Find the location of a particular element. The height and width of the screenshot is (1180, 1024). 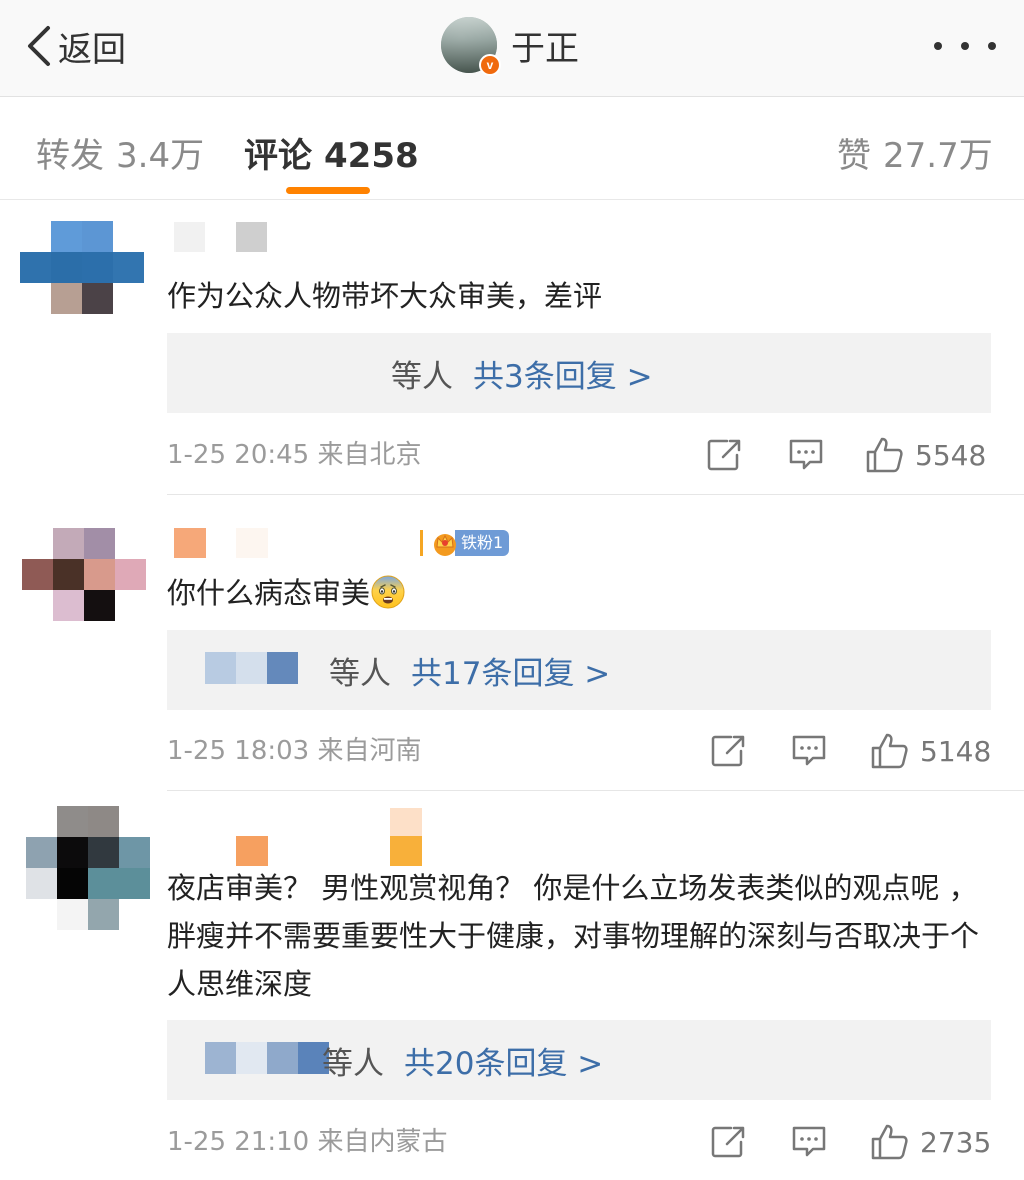

like-button: 5548 is located at coordinates (925, 455).